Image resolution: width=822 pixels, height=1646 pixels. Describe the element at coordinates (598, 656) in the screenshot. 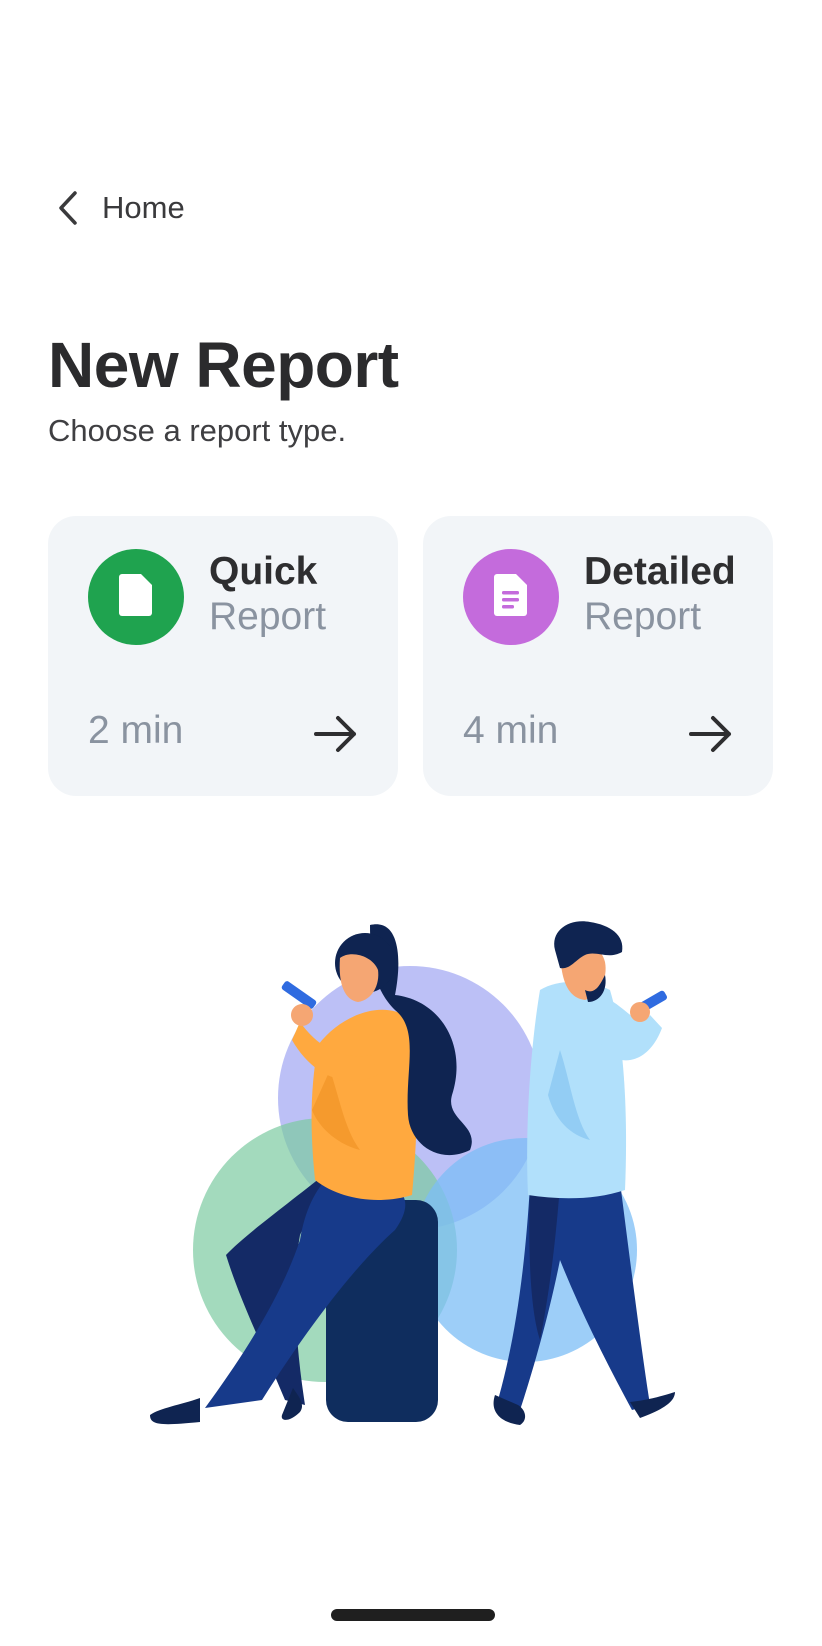

I see `detailed-report-card: Detailed Report 4 min` at that location.